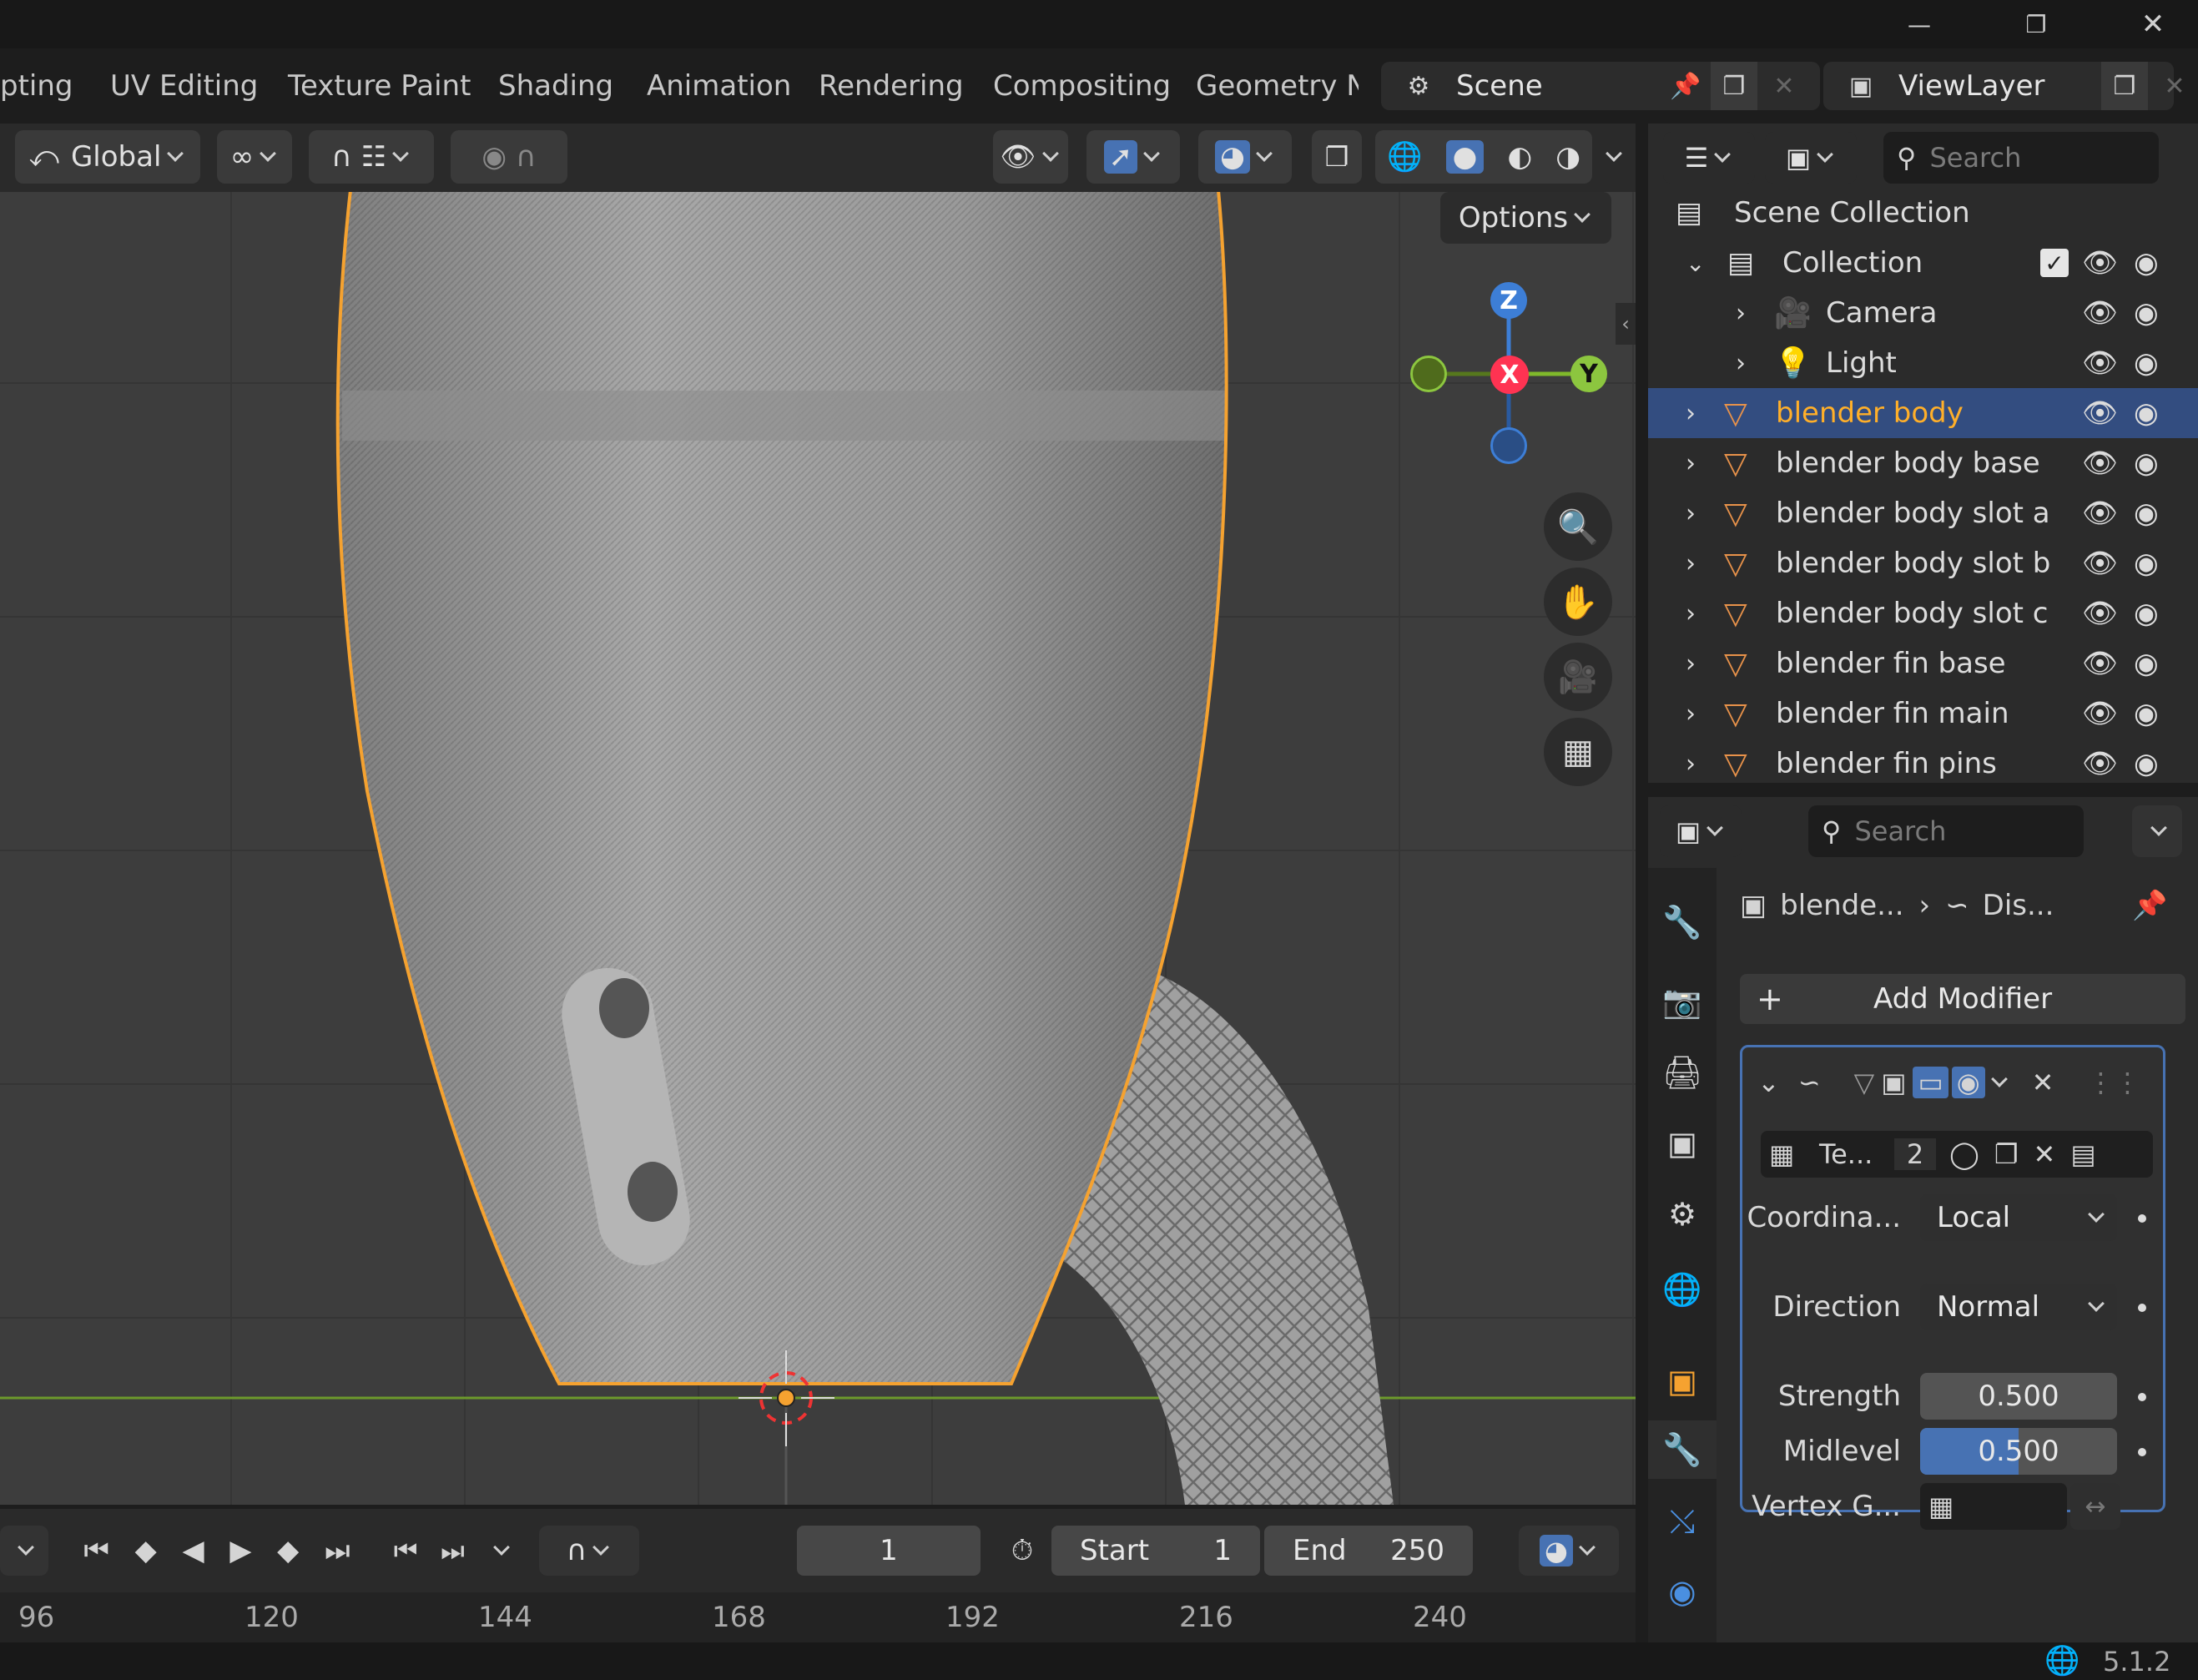  Describe the element at coordinates (1915, 1154) in the screenshot. I see `texture-user-count: 2` at that location.